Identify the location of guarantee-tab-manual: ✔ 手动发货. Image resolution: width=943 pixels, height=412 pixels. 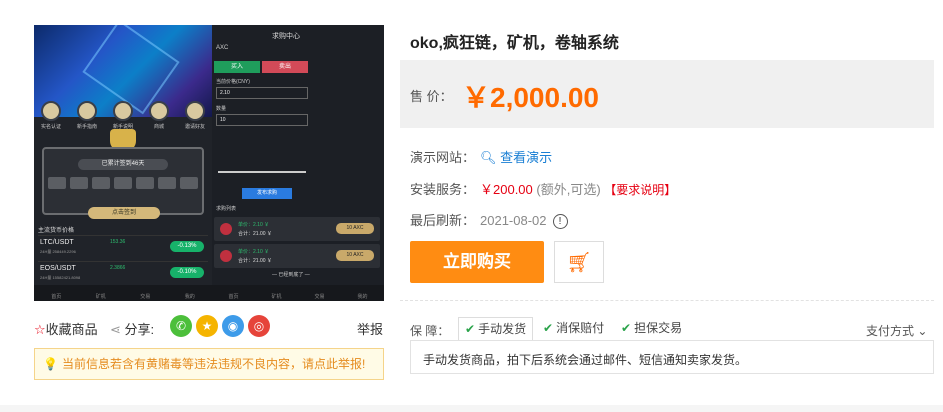
(496, 329).